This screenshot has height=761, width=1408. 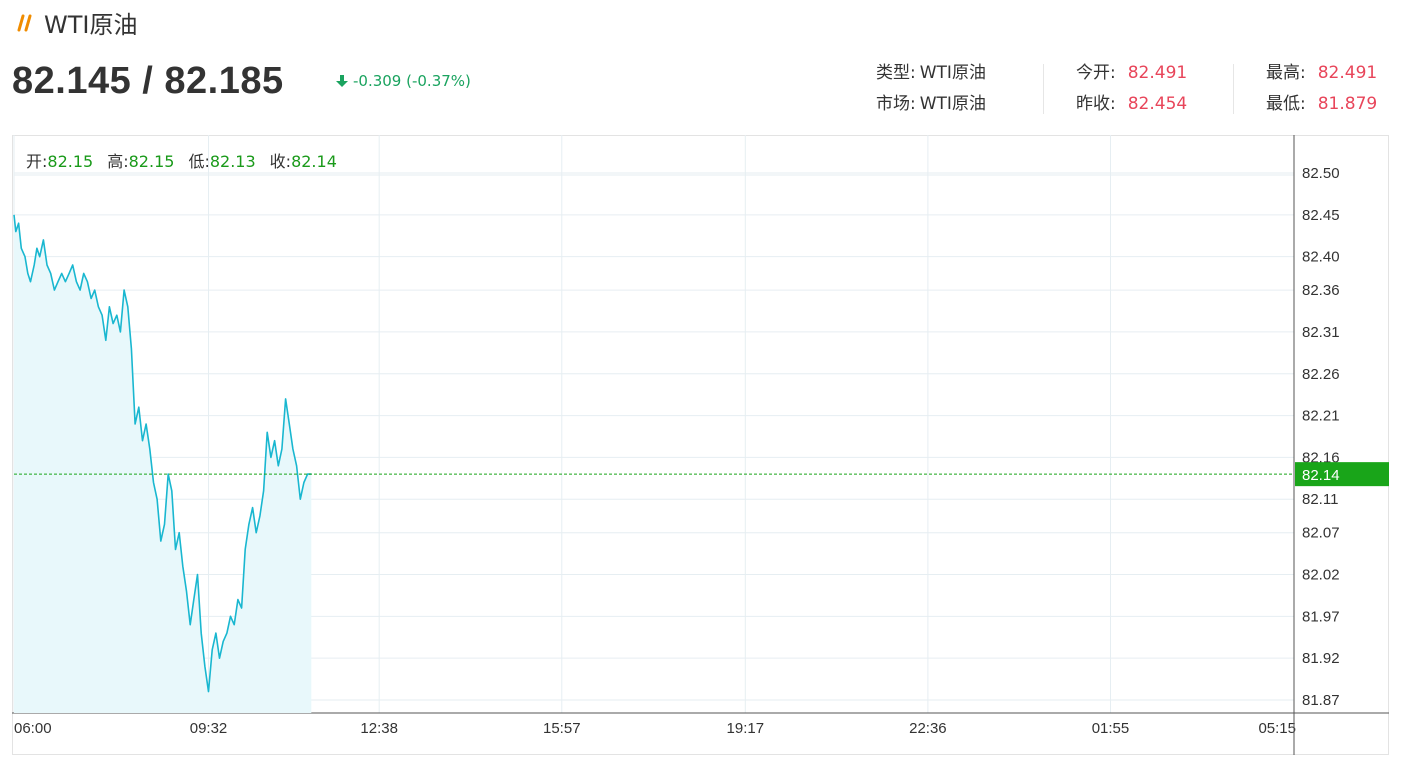 I want to click on ohlc-low-value: 82.13, so click(x=232, y=161).